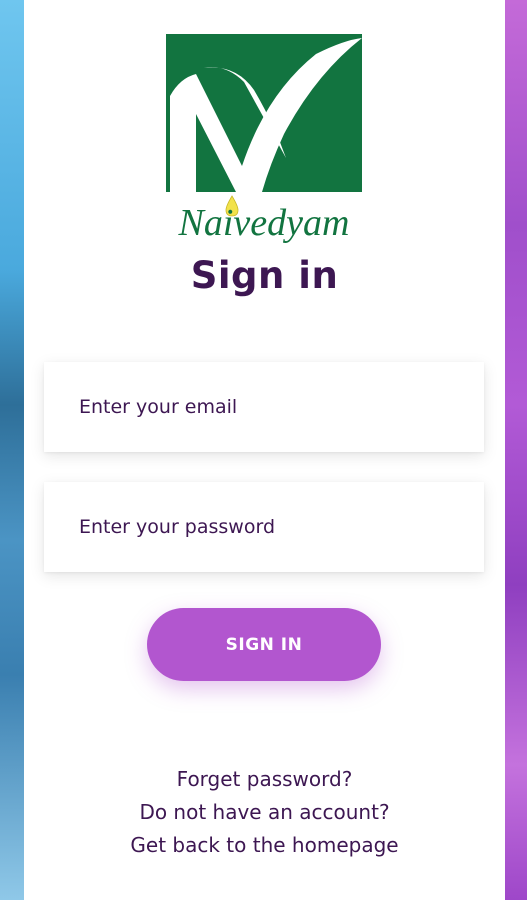  What do you see at coordinates (265, 139) in the screenshot?
I see `naivedyam-logo: Naivedyam` at bounding box center [265, 139].